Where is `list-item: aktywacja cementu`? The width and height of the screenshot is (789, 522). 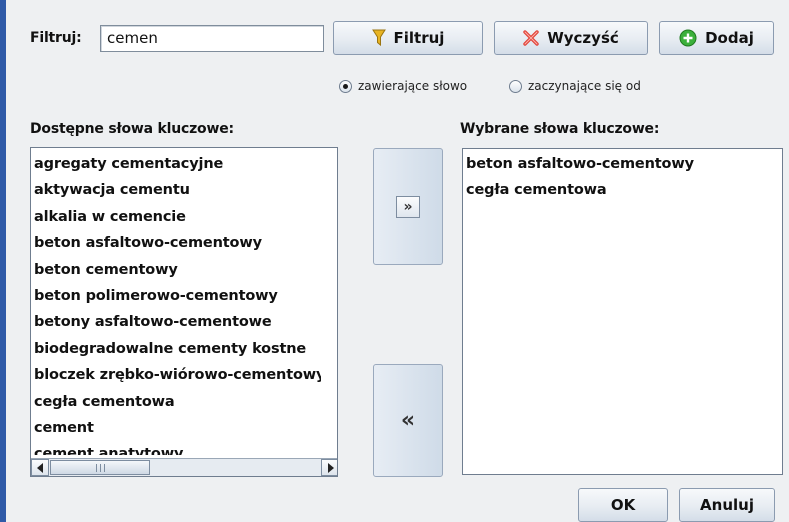
list-item: aktywacja cementu is located at coordinates (176, 190).